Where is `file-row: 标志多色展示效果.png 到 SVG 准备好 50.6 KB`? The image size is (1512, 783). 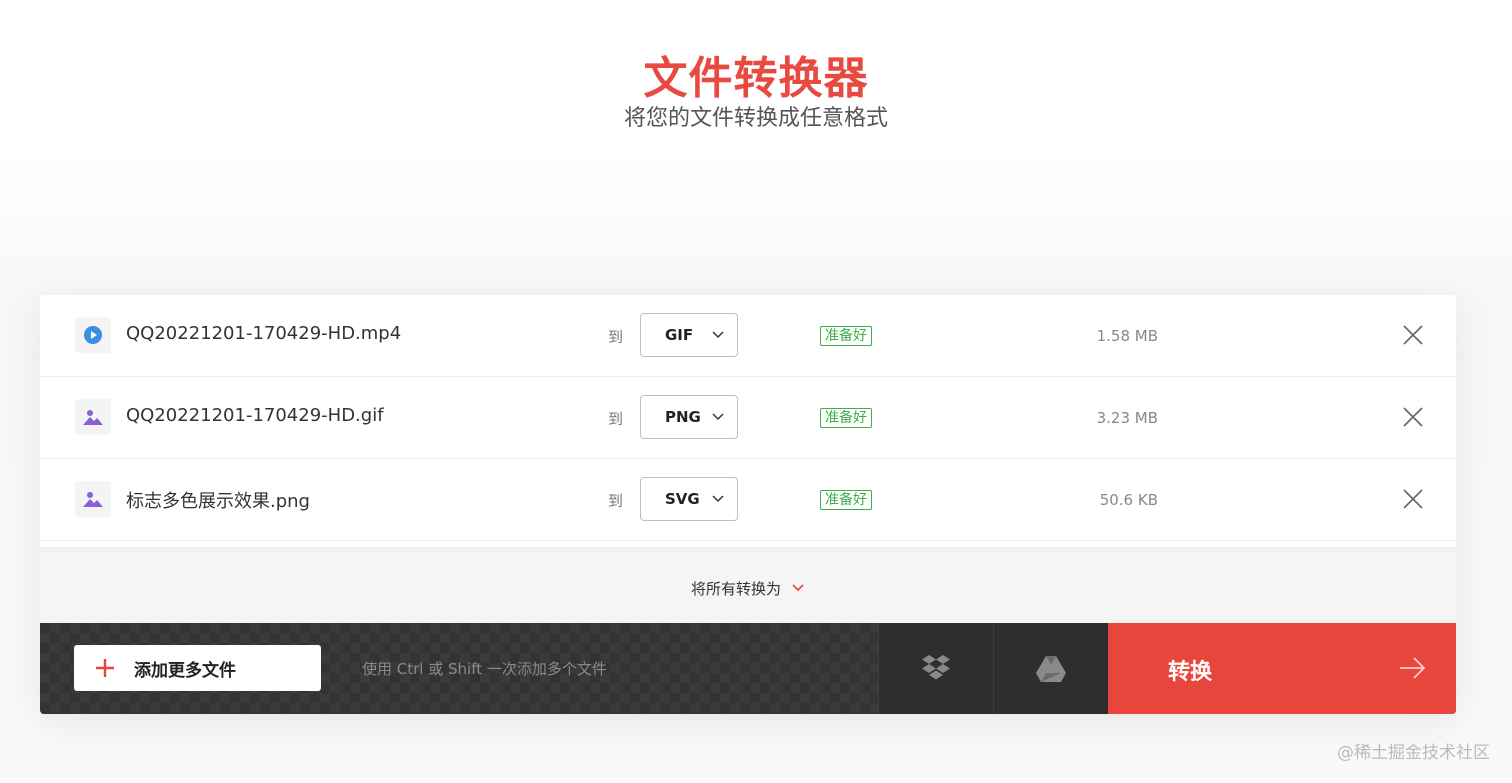
file-row: 标志多色展示效果.png 到 SVG 准备好 50.6 KB is located at coordinates (748, 500).